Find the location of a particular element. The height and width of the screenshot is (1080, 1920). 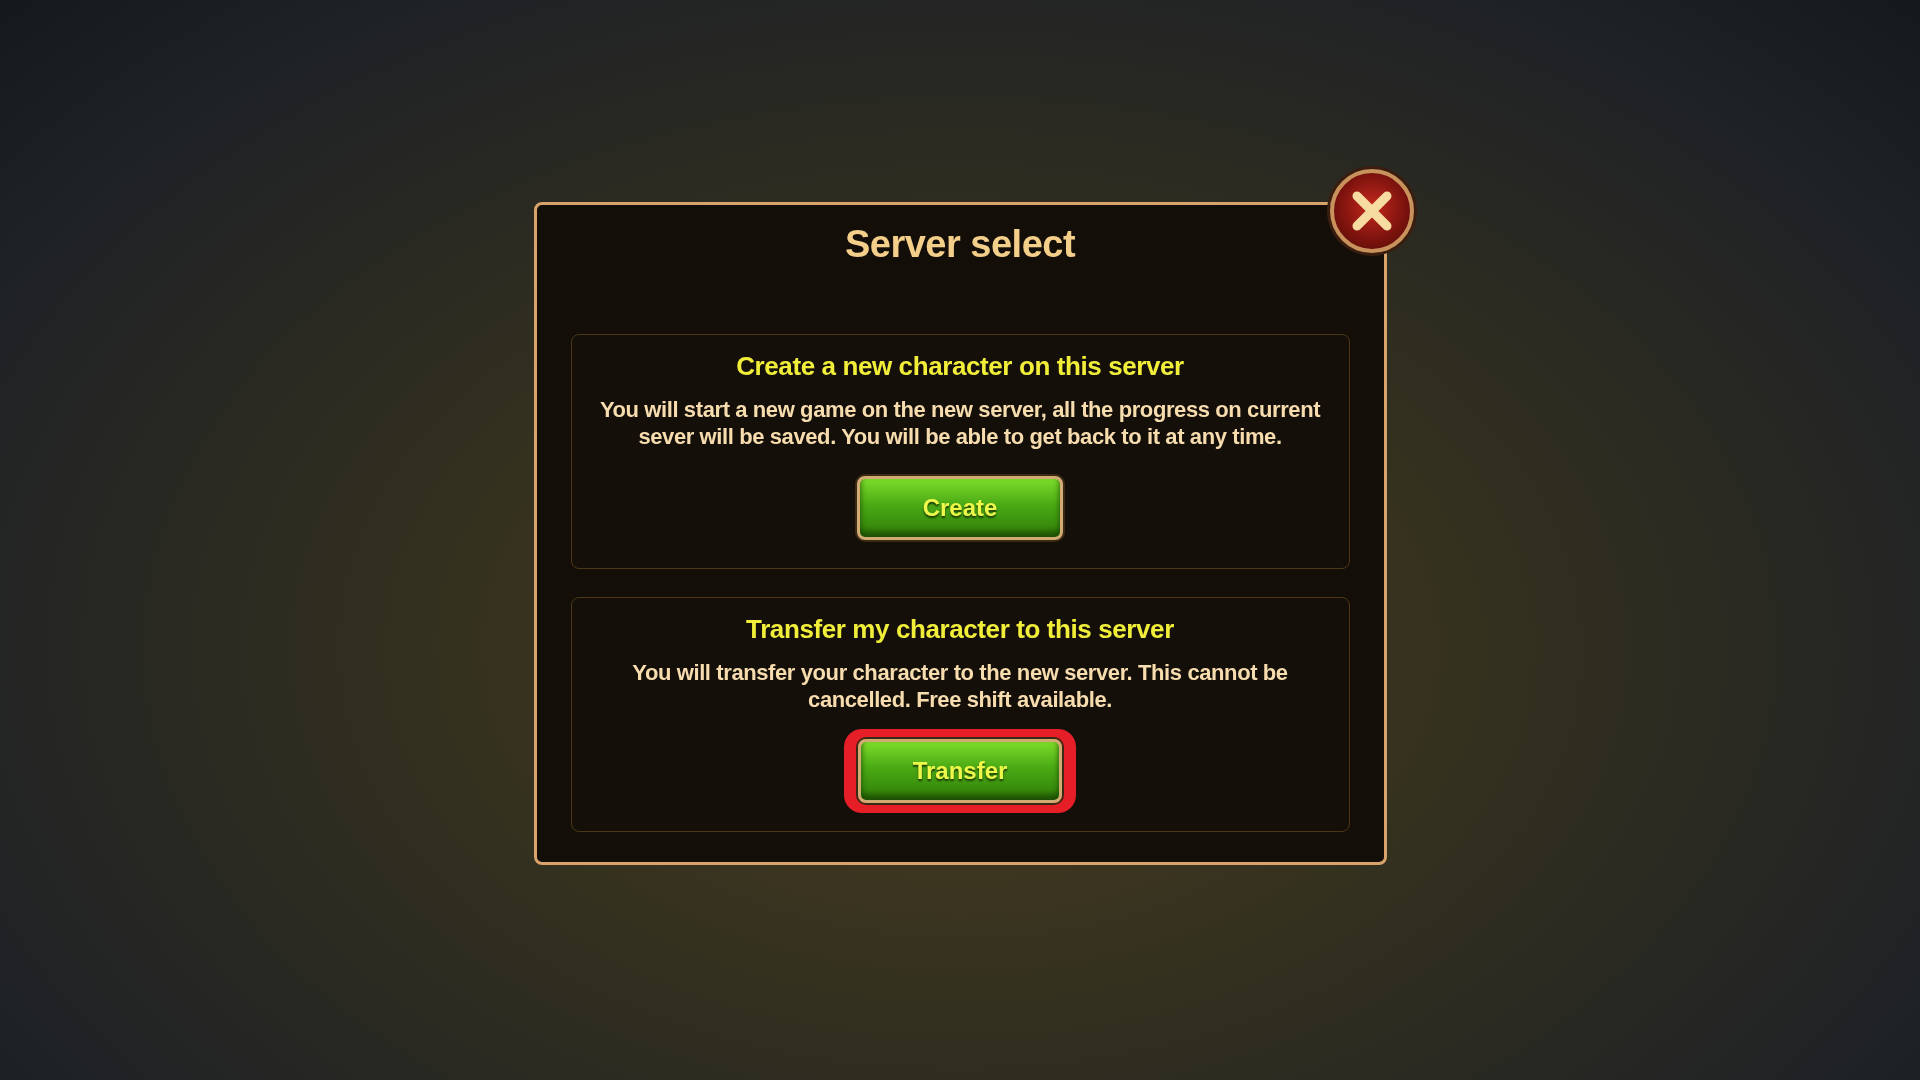

dialog-title: Server select is located at coordinates (960, 244).